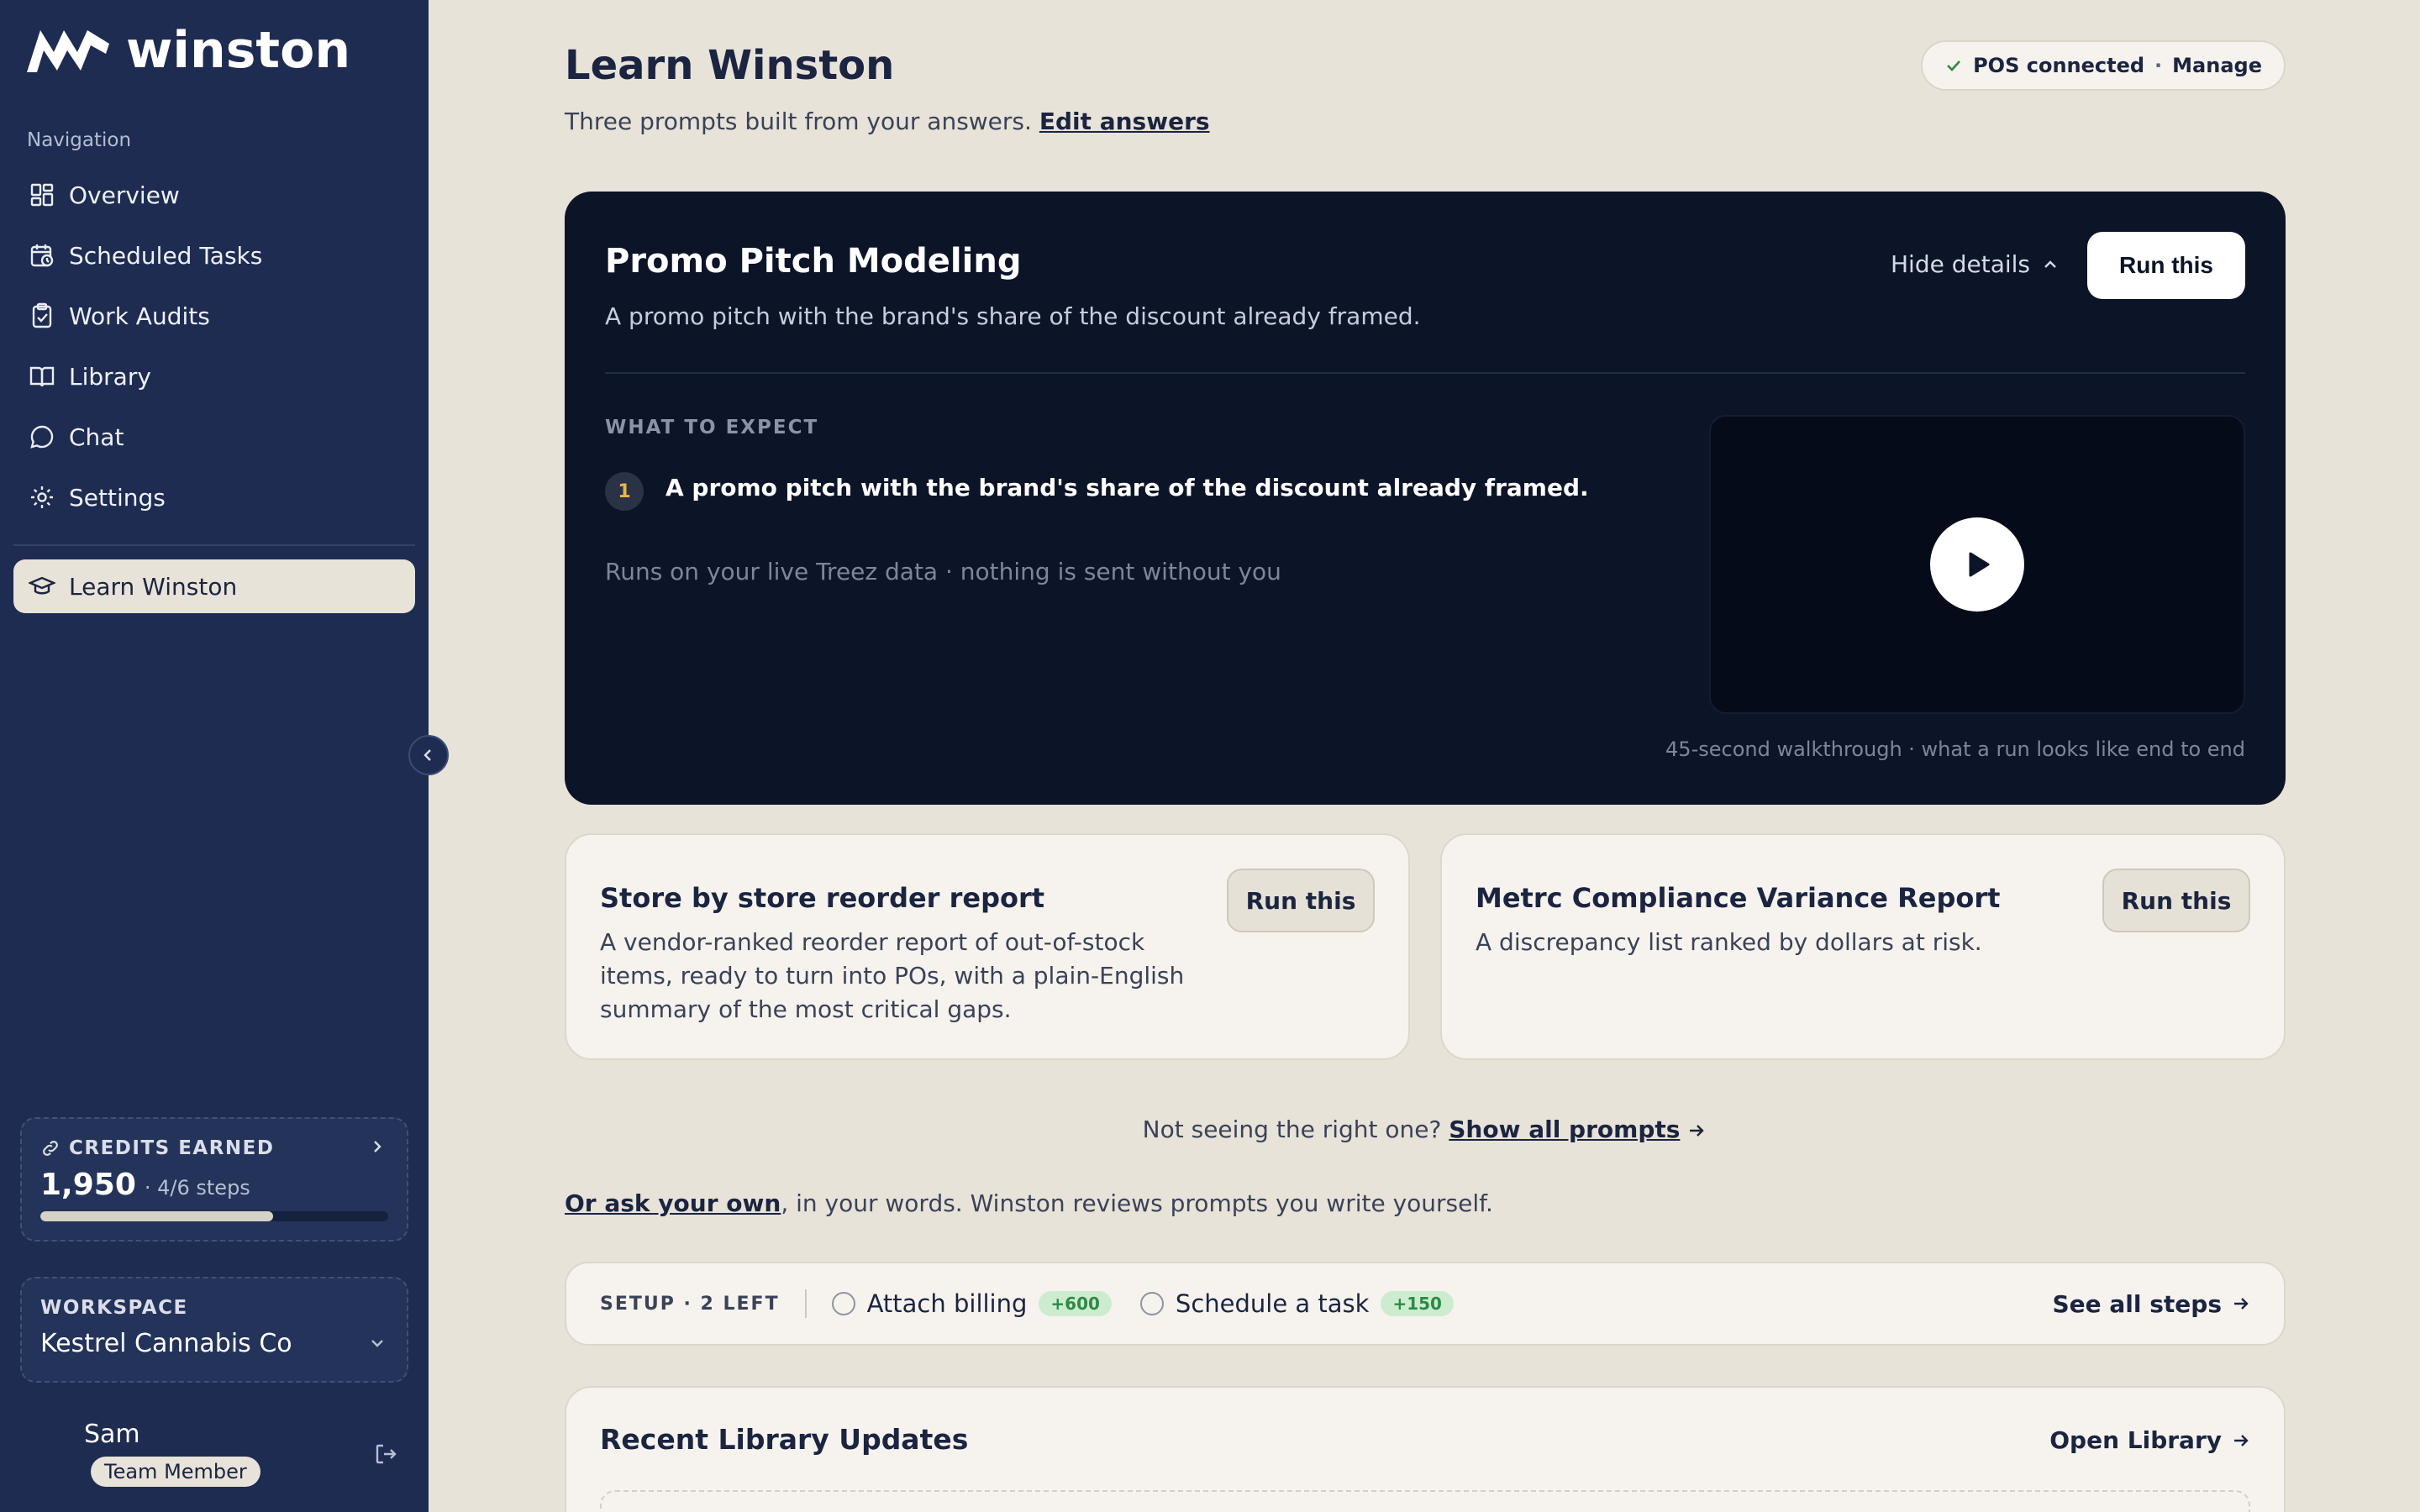  I want to click on what-to-expect-label: WHAT TO EXPECT, so click(712, 427).